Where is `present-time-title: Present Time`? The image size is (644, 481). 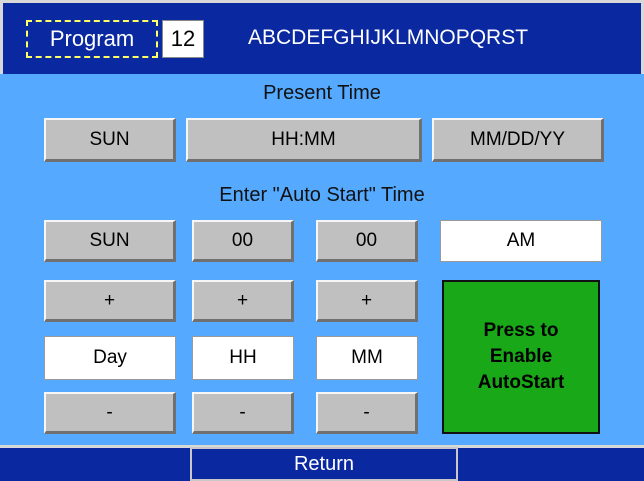
present-time-title: Present Time is located at coordinates (322, 93).